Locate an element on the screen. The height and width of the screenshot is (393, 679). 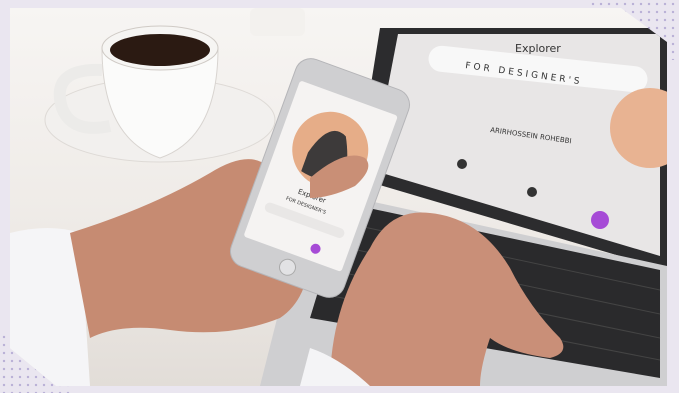
coffee is located at coordinates (160, 50).